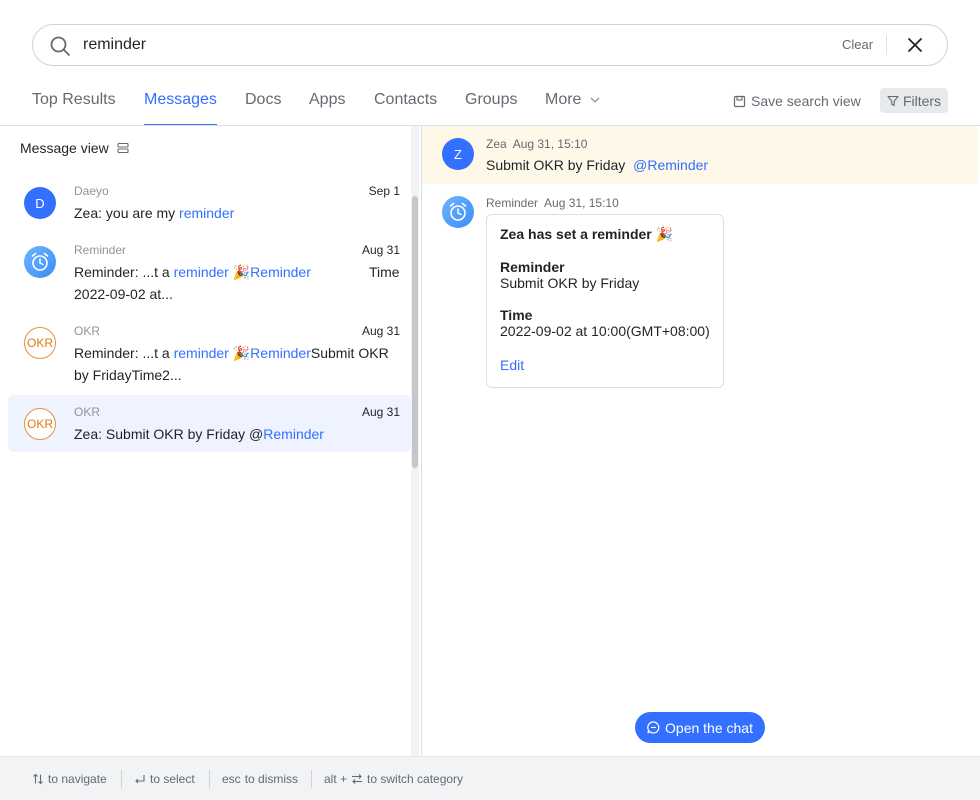 The width and height of the screenshot is (980, 800). Describe the element at coordinates (384, 272) in the screenshot. I see `snippet-text: Time` at that location.